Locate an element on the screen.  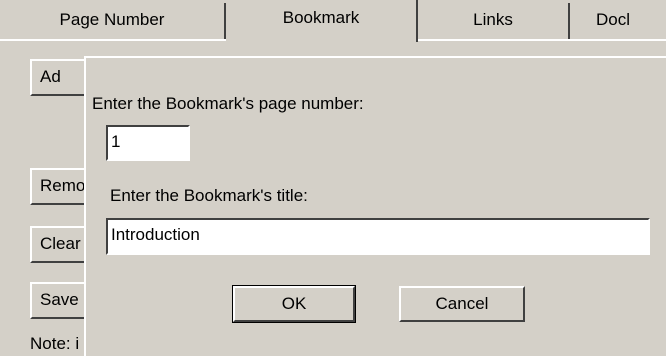
tab-label: Links is located at coordinates (493, 19).